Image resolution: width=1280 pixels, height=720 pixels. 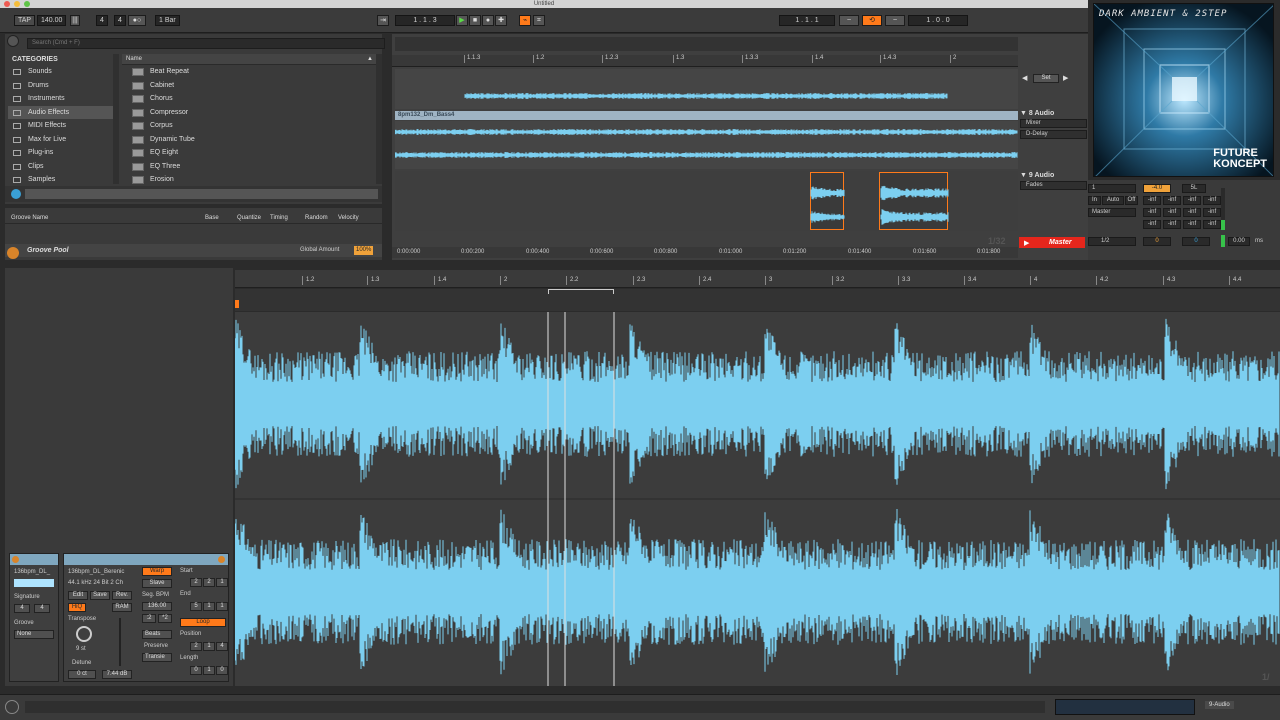 What do you see at coordinates (501, 20) in the screenshot?
I see `overdub-icon: ✚` at bounding box center [501, 20].